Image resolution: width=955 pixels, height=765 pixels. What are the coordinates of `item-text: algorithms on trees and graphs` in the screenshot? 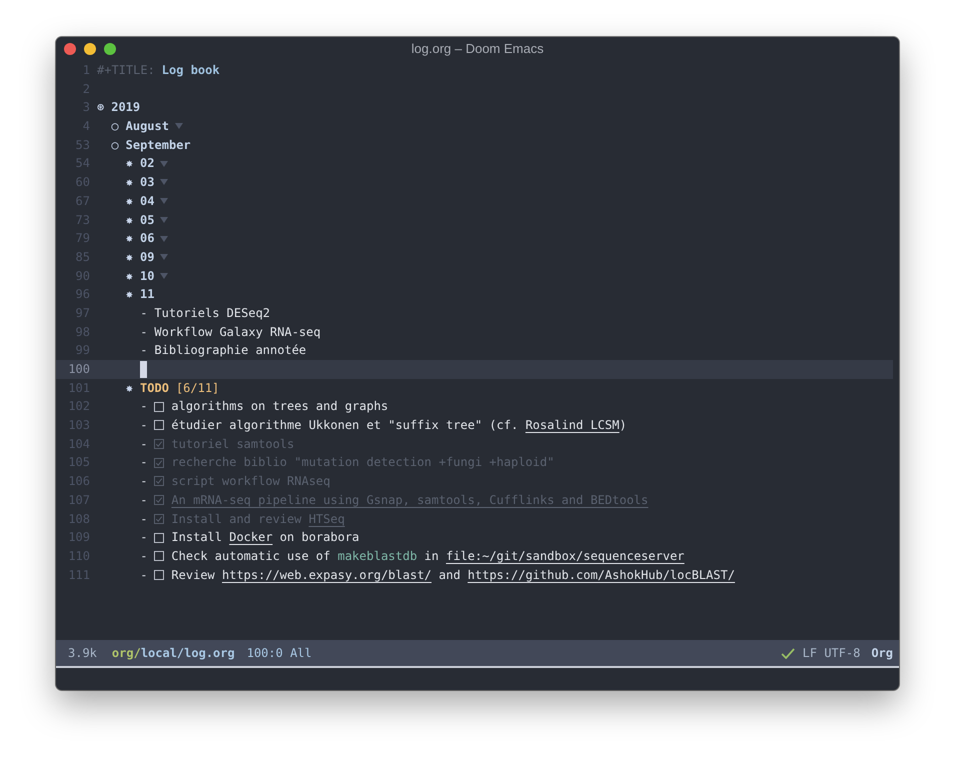 It's located at (279, 407).